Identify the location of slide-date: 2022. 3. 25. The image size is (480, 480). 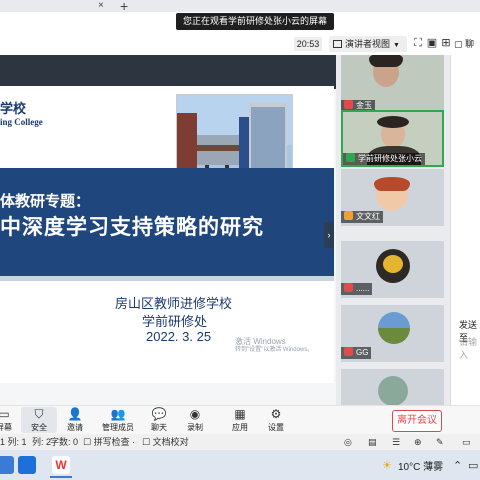
(179, 336).